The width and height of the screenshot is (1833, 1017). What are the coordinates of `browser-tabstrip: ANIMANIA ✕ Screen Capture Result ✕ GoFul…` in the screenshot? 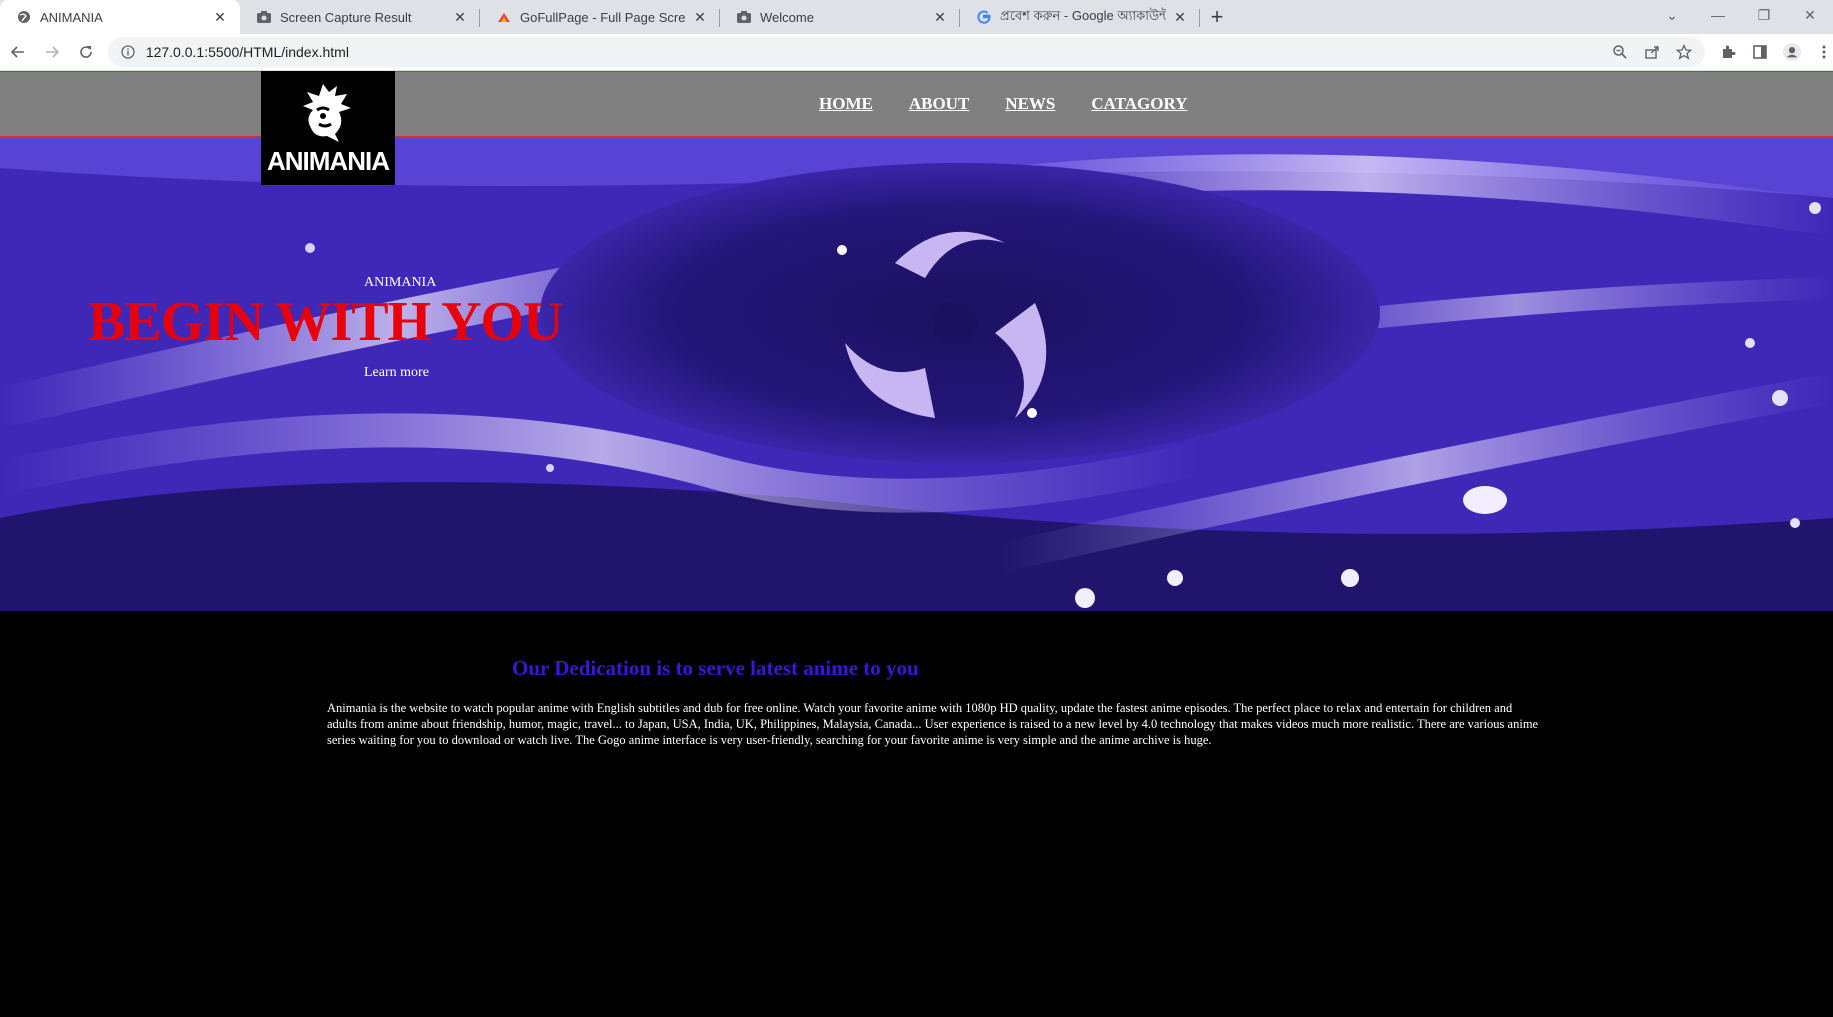 It's located at (916, 17).